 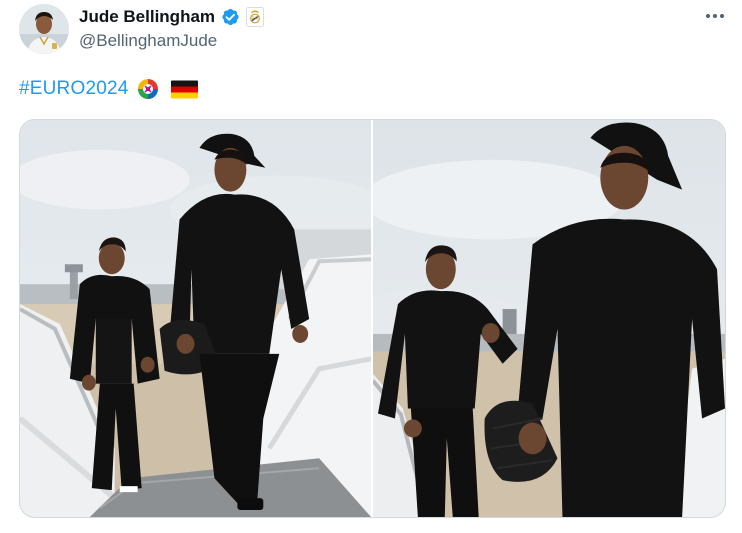 I want to click on author-name-row: Jude Bellingham RM, so click(x=172, y=17).